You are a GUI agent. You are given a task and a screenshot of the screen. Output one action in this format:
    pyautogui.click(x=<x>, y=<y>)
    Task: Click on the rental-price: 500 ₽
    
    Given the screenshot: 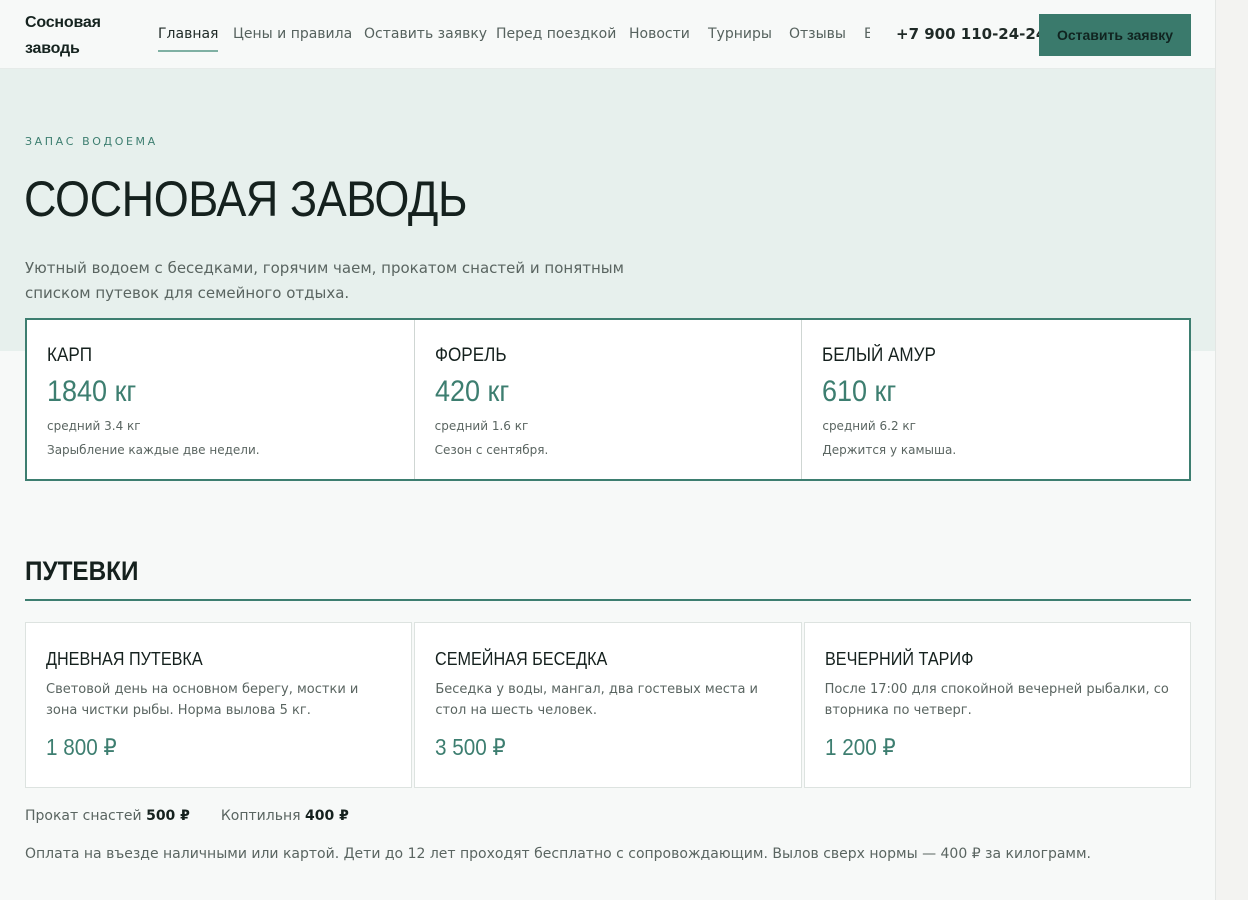 What is the action you would take?
    pyautogui.click(x=168, y=816)
    